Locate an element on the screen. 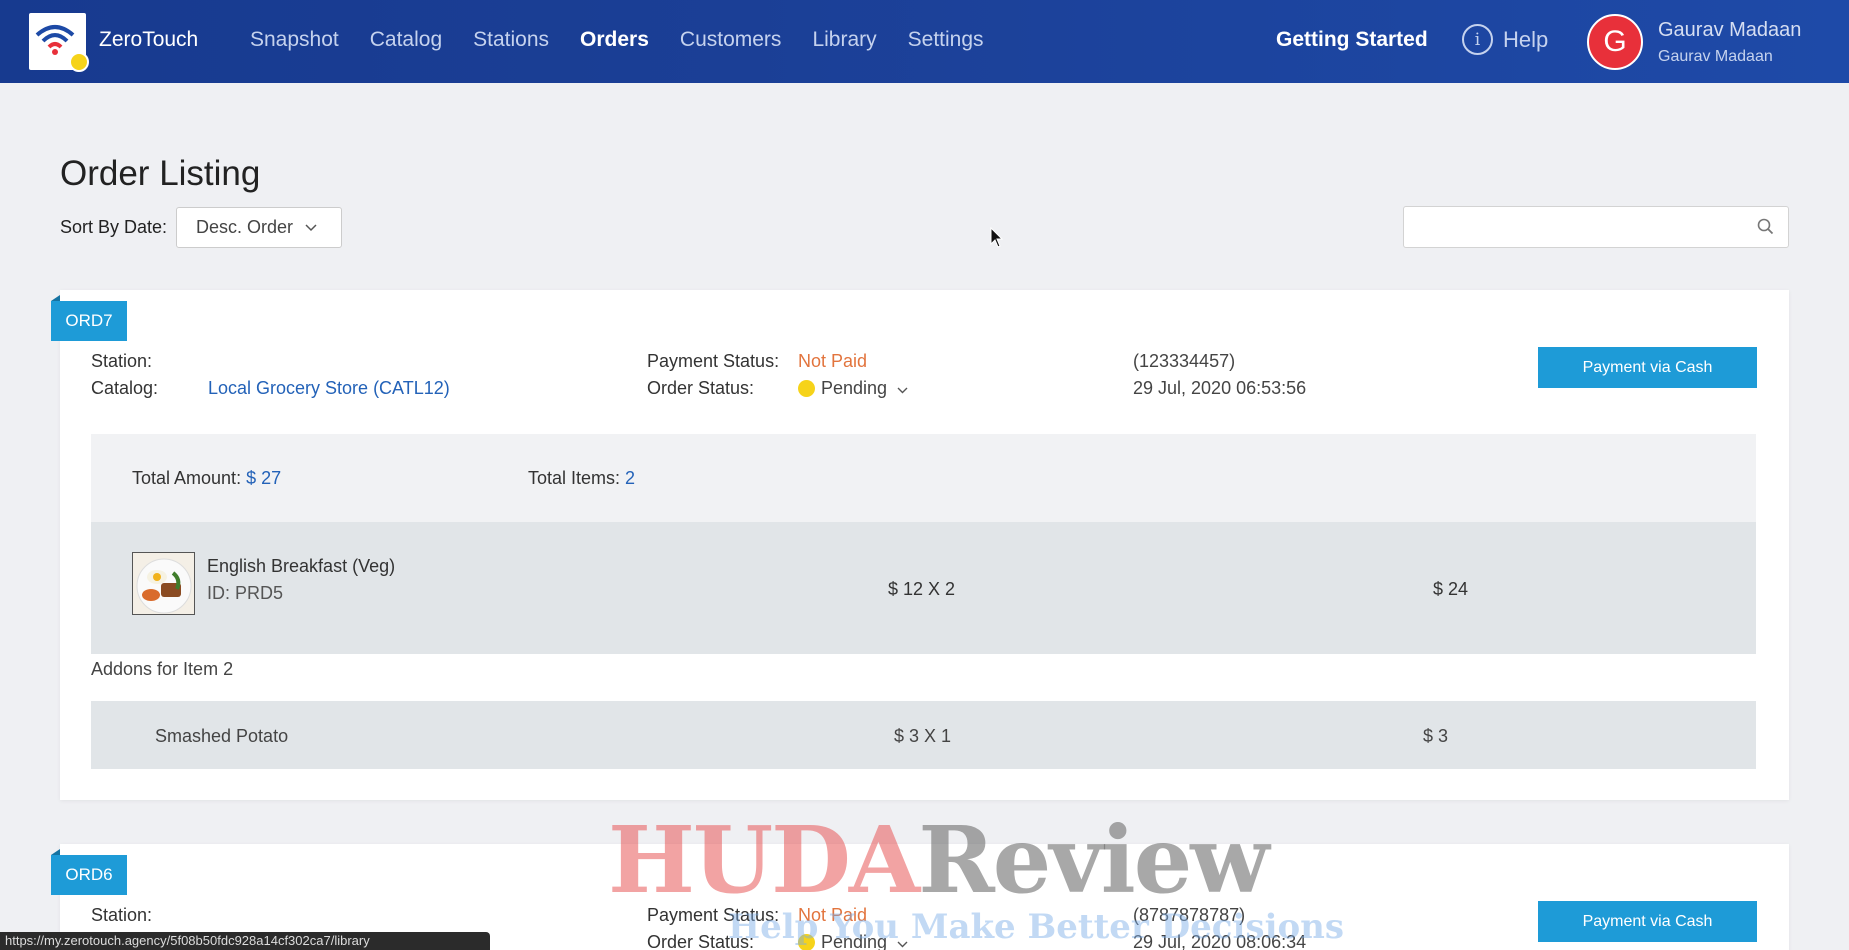 The image size is (1849, 950). catalog-link: Local Grocery Store (CATL12) is located at coordinates (329, 388).